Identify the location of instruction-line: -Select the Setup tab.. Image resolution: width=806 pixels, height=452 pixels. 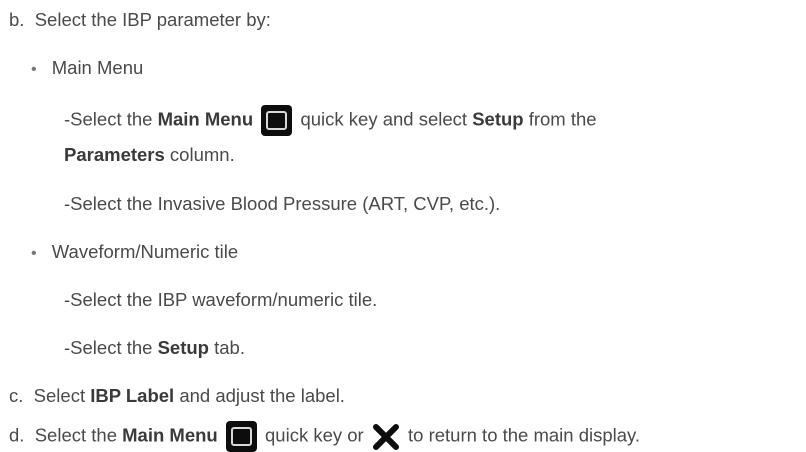
(154, 348).